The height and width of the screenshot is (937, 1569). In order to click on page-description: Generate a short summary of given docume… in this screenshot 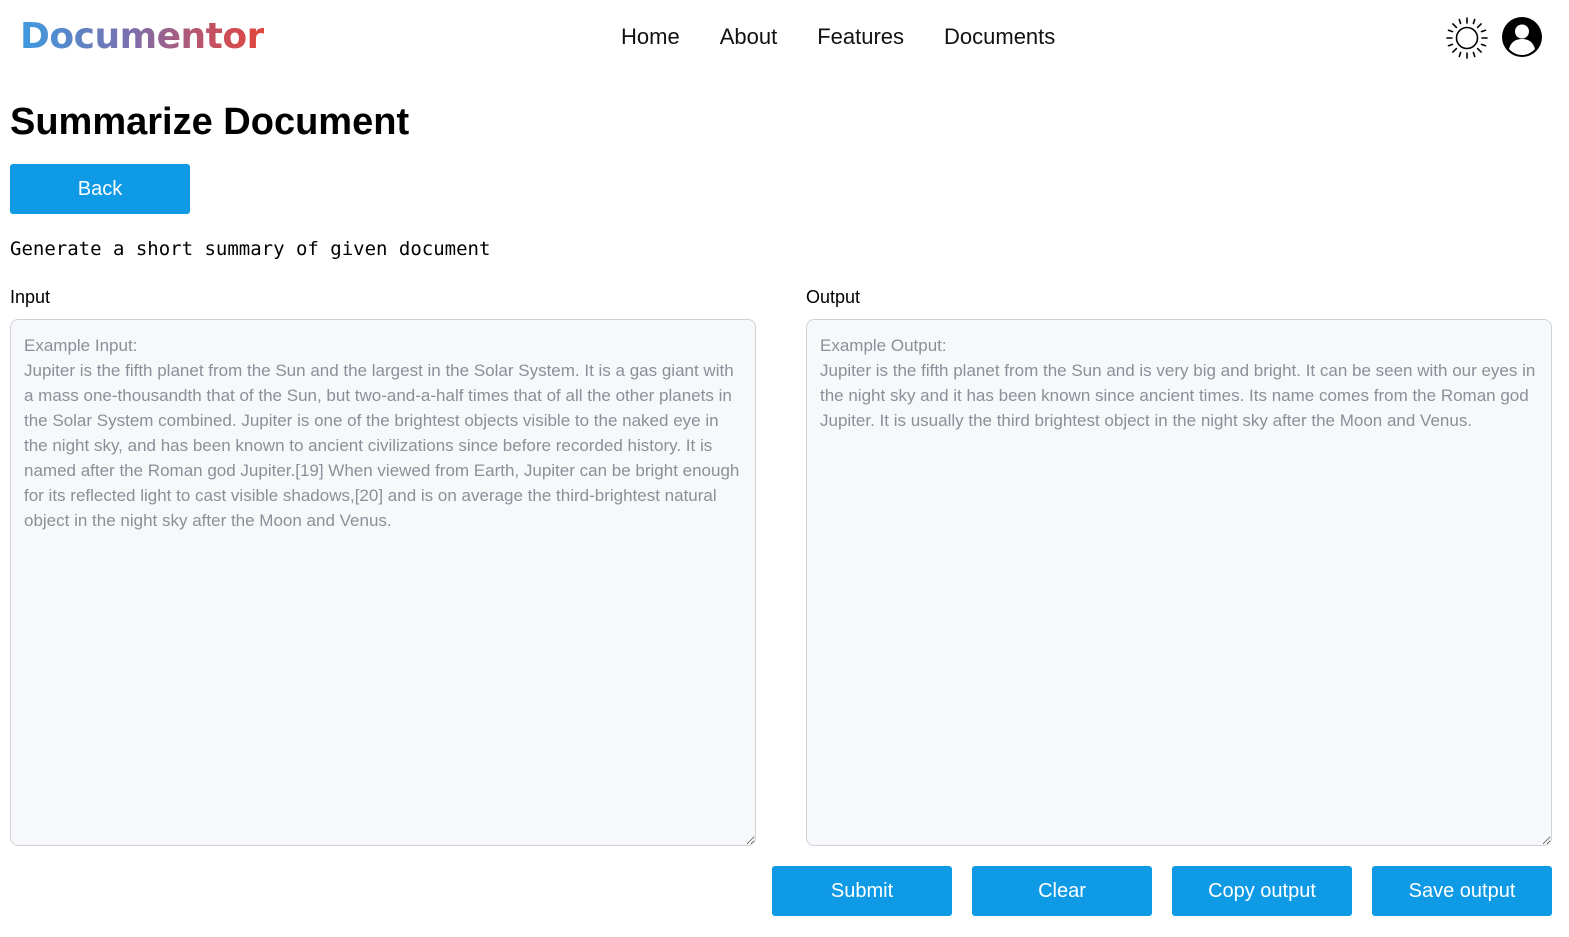, I will do `click(250, 249)`.